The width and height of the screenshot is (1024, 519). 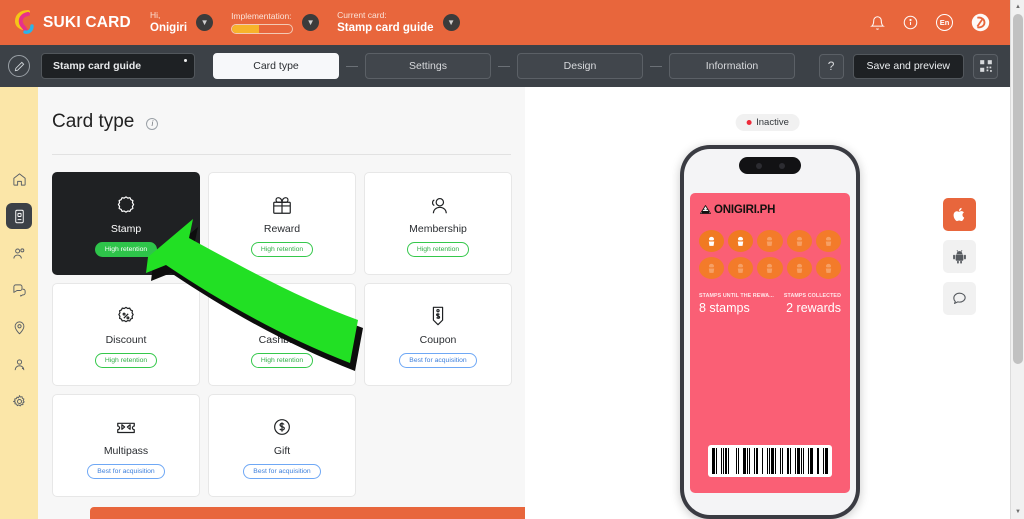 What do you see at coordinates (1017, 512) in the screenshot?
I see `scroll-down-icon: ▼` at bounding box center [1017, 512].